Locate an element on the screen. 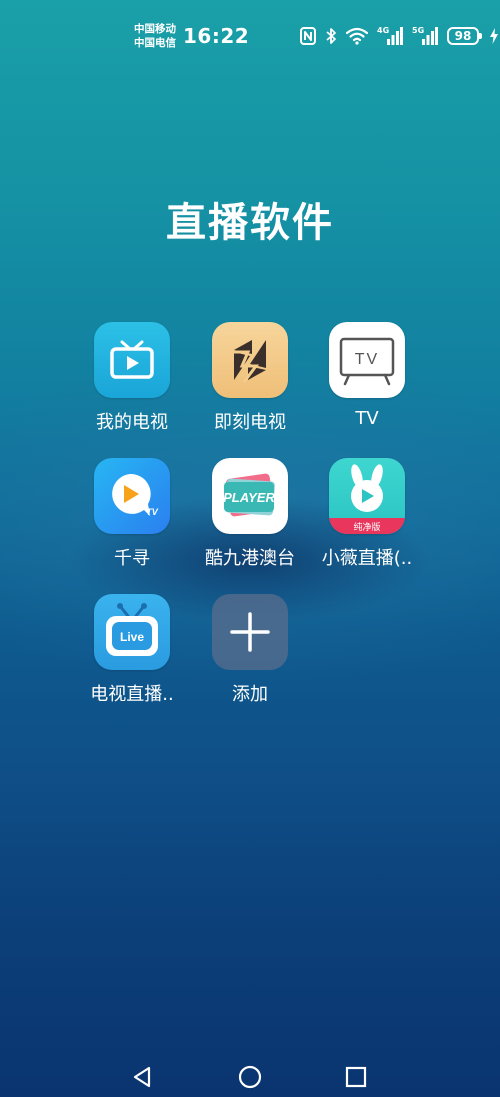 Image resolution: width=500 pixels, height=1097 pixels. app-tv-live: Live 电视直播.. is located at coordinates (132, 650).